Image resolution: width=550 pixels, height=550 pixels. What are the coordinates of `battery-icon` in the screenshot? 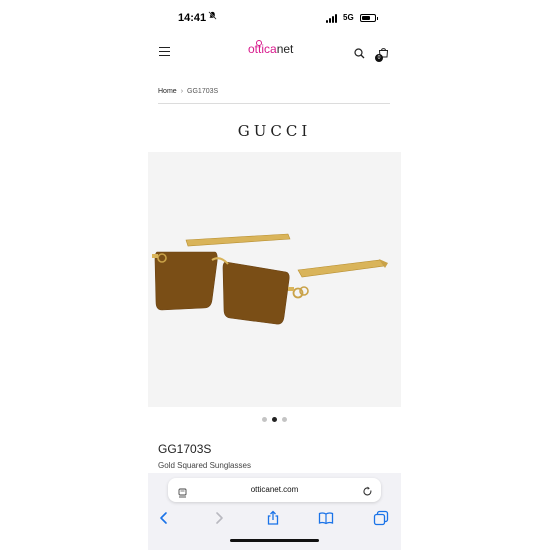 It's located at (369, 18).